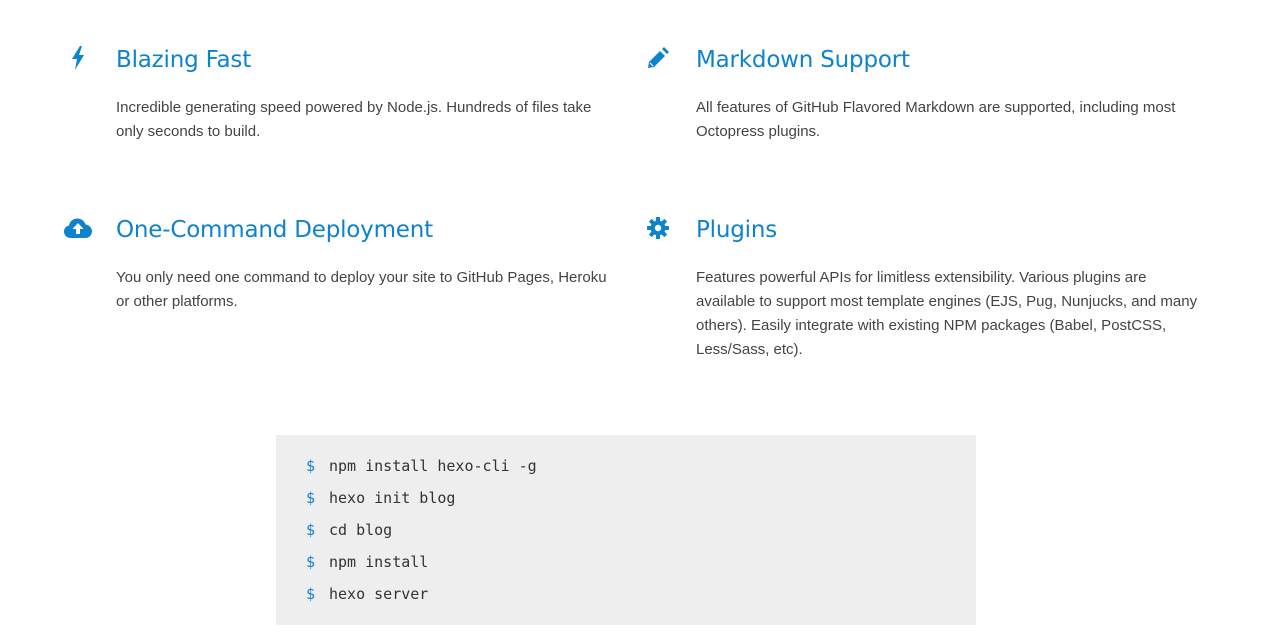  What do you see at coordinates (803, 60) in the screenshot?
I see `feature-title: Markdown Support` at bounding box center [803, 60].